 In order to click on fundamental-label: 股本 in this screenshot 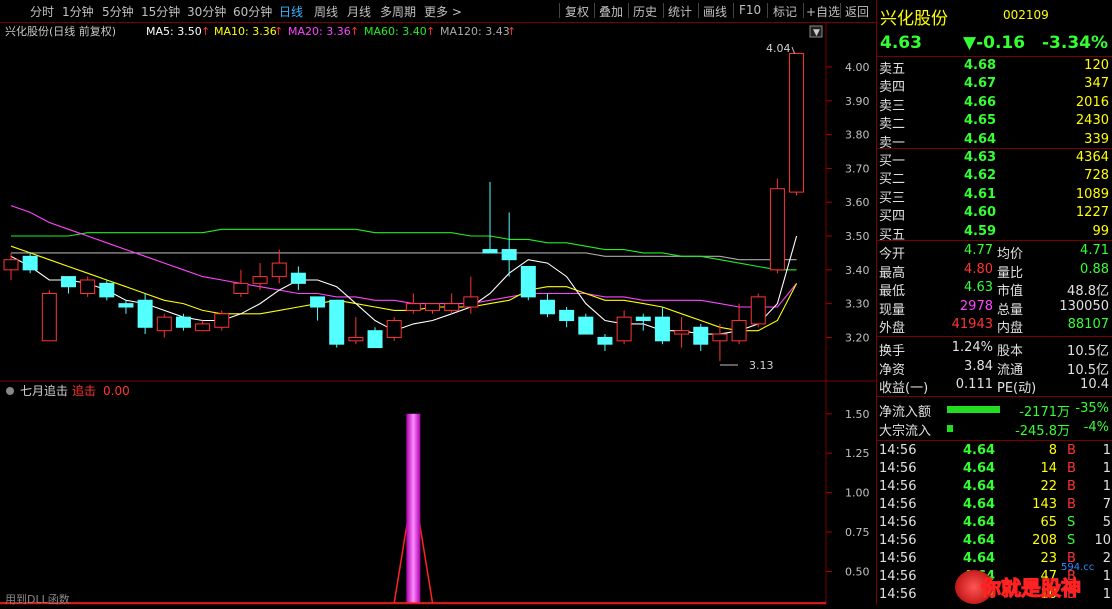, I will do `click(1010, 351)`.